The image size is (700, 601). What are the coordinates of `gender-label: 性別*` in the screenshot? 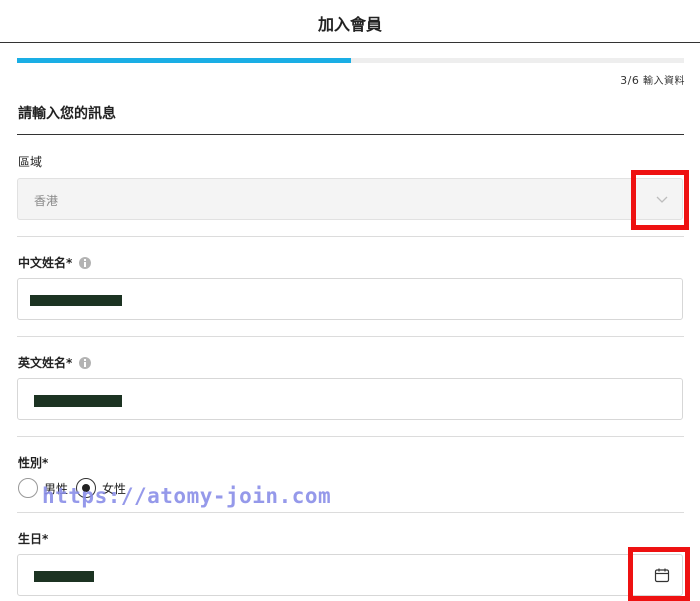 It's located at (33, 462).